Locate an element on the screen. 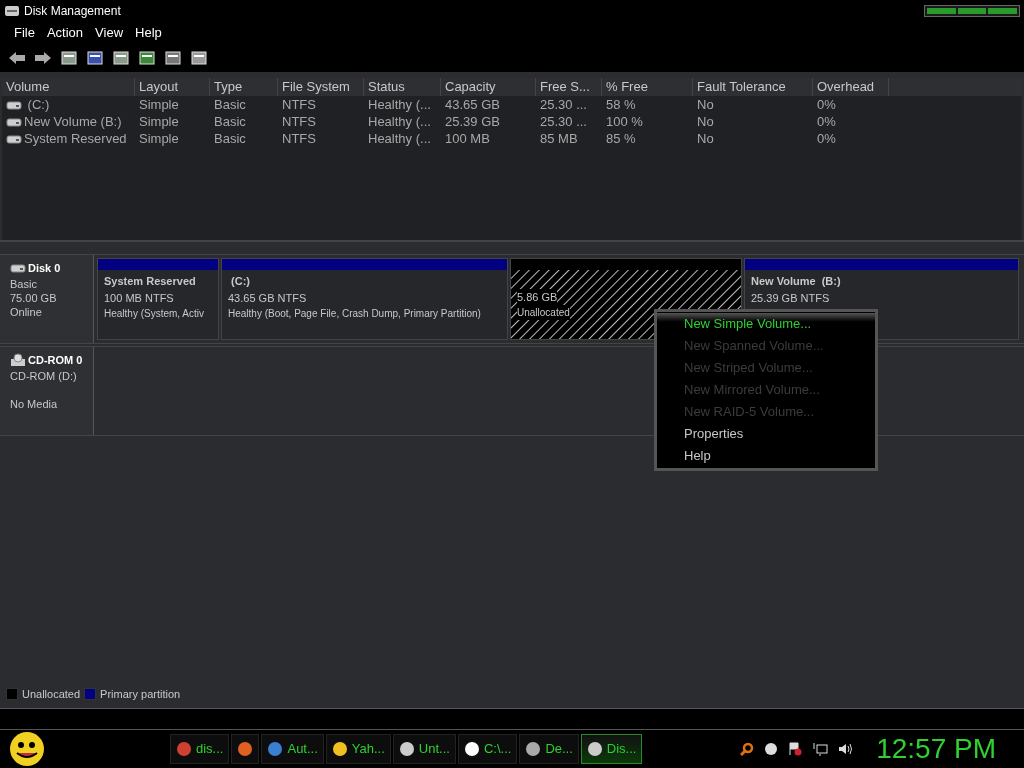 The width and height of the screenshot is (1024, 768). table-cell-text: (C:) is located at coordinates (38, 104).